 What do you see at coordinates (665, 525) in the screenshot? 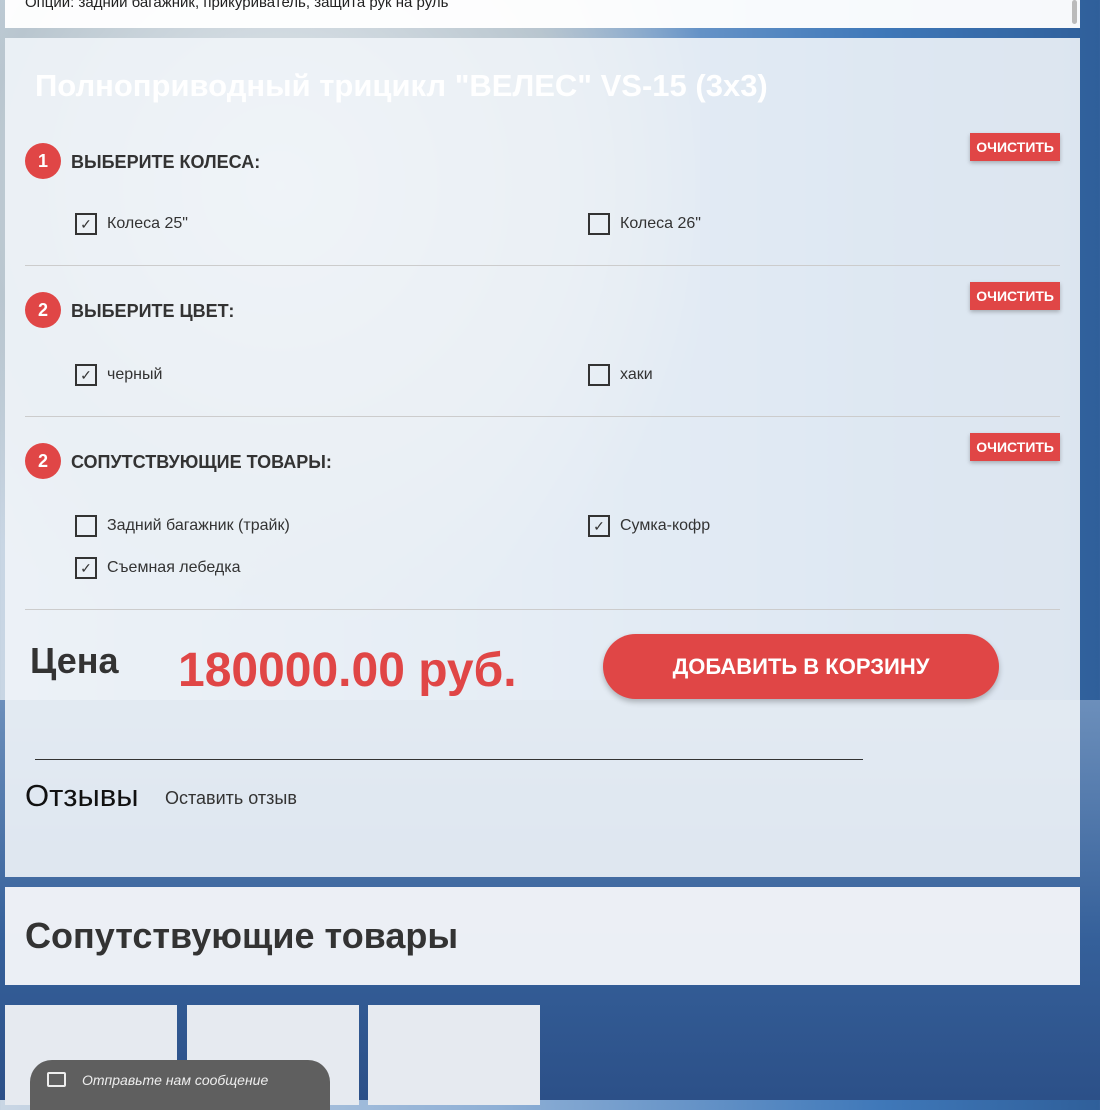
I see `option-label: Сумка-кофр` at bounding box center [665, 525].